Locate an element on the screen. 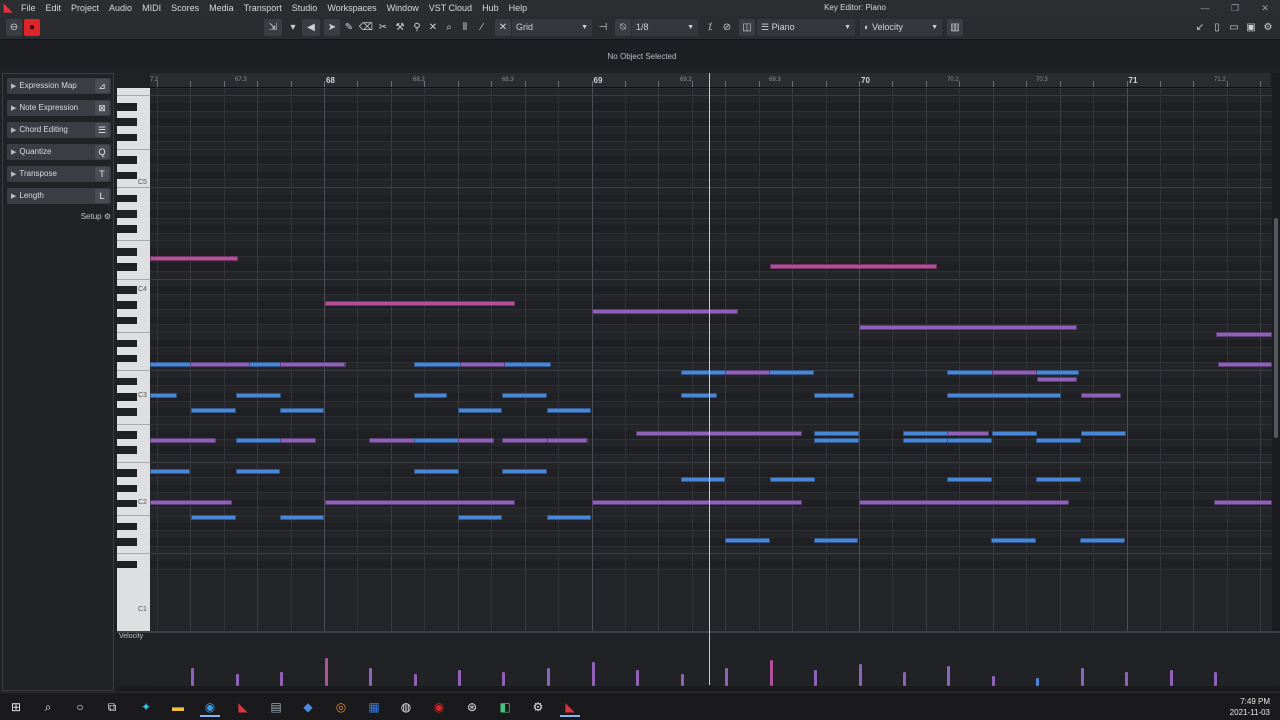 The image size is (1280, 720). windows-start-icon: ⊞ is located at coordinates (16, 707).